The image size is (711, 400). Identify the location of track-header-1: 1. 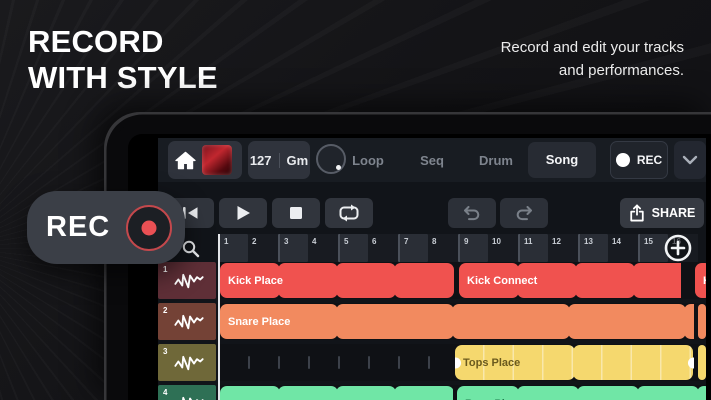
(187, 280).